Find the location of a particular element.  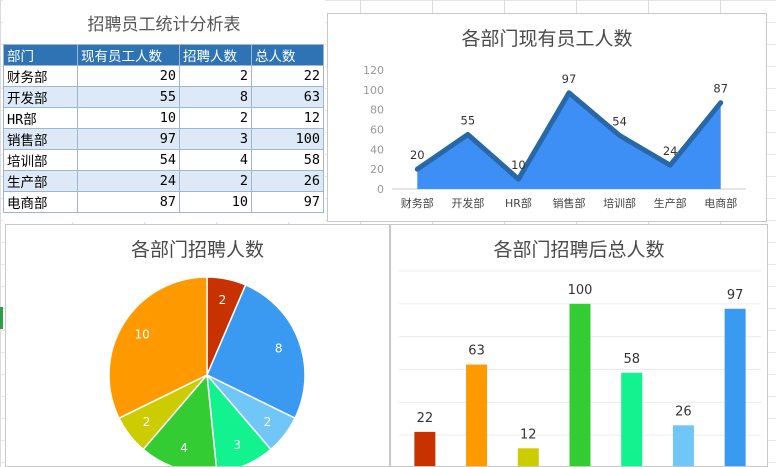

bar-value-label: 12 is located at coordinates (528, 434).